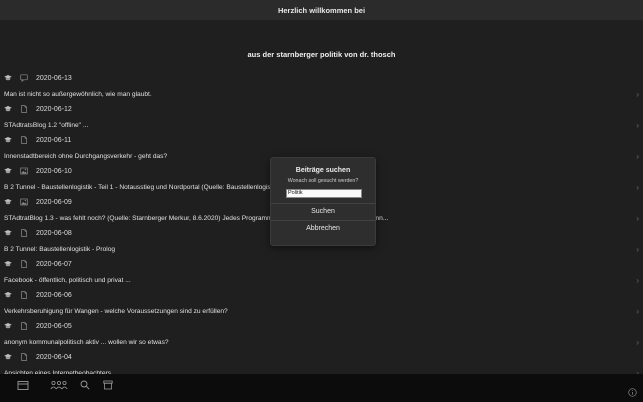 The image size is (643, 402). Describe the element at coordinates (54, 171) in the screenshot. I see `entry-date: 2020-06-10` at that location.